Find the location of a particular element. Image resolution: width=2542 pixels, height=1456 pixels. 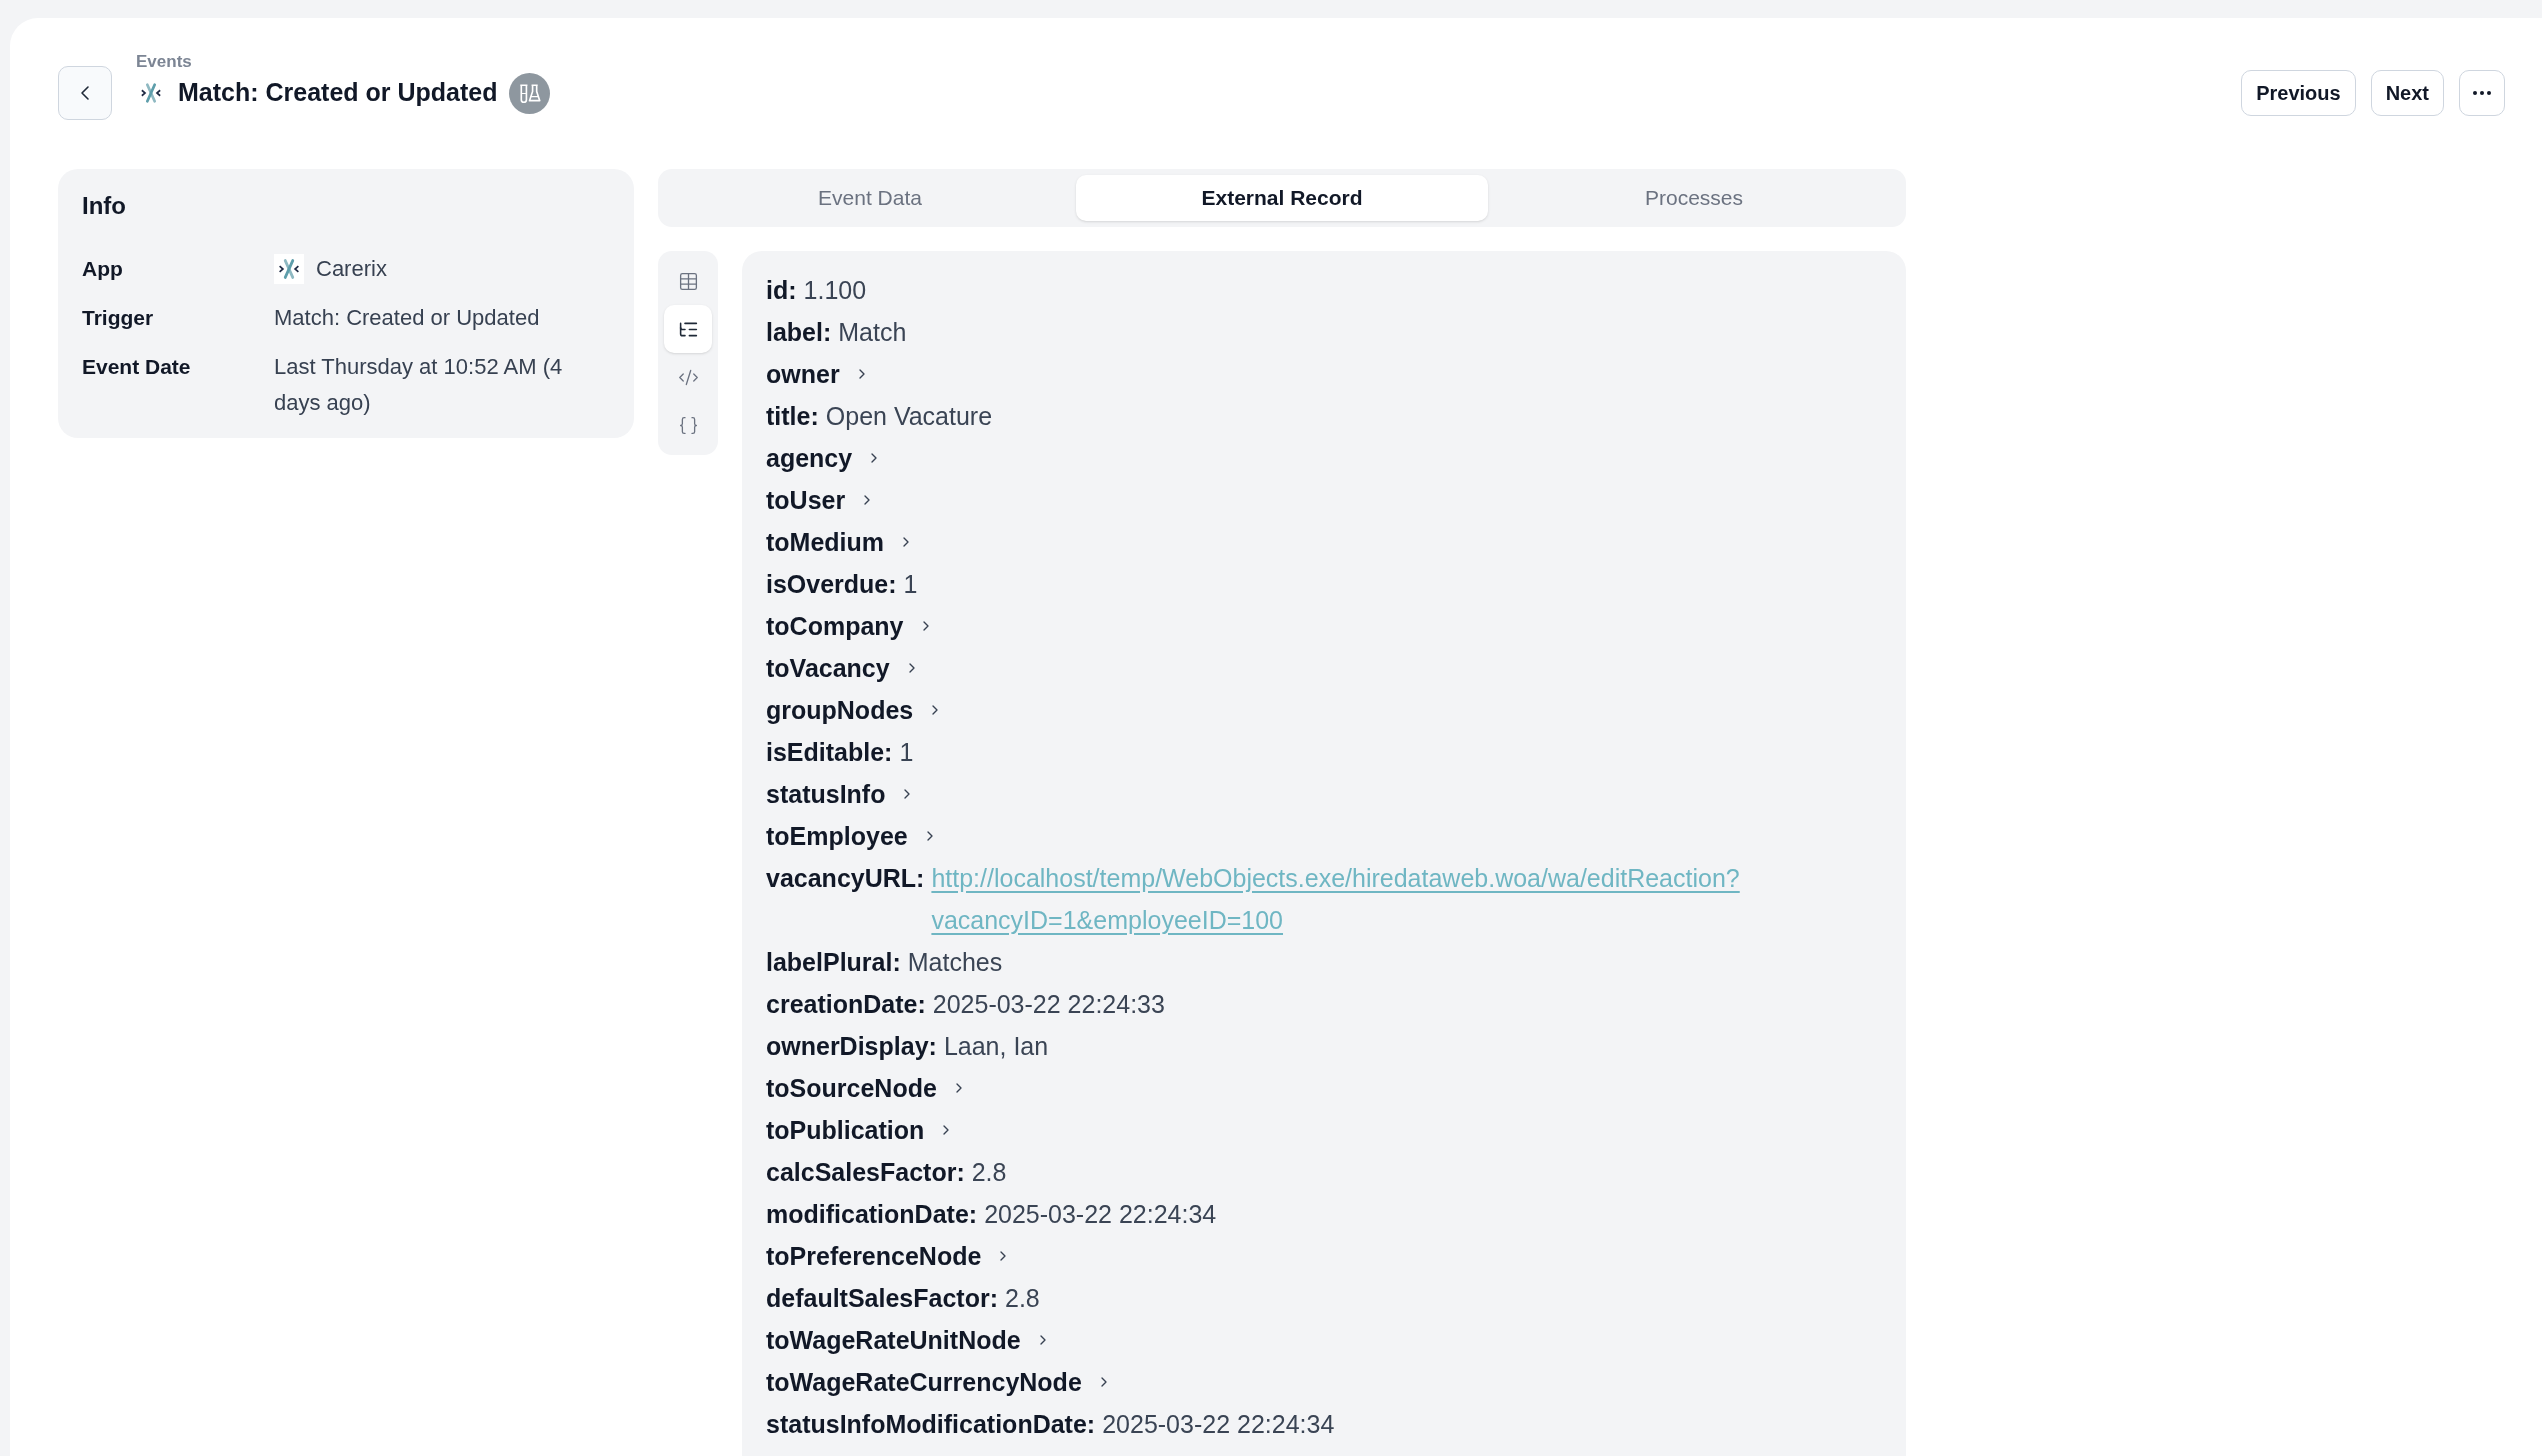

field-value: Matches is located at coordinates (955, 962).